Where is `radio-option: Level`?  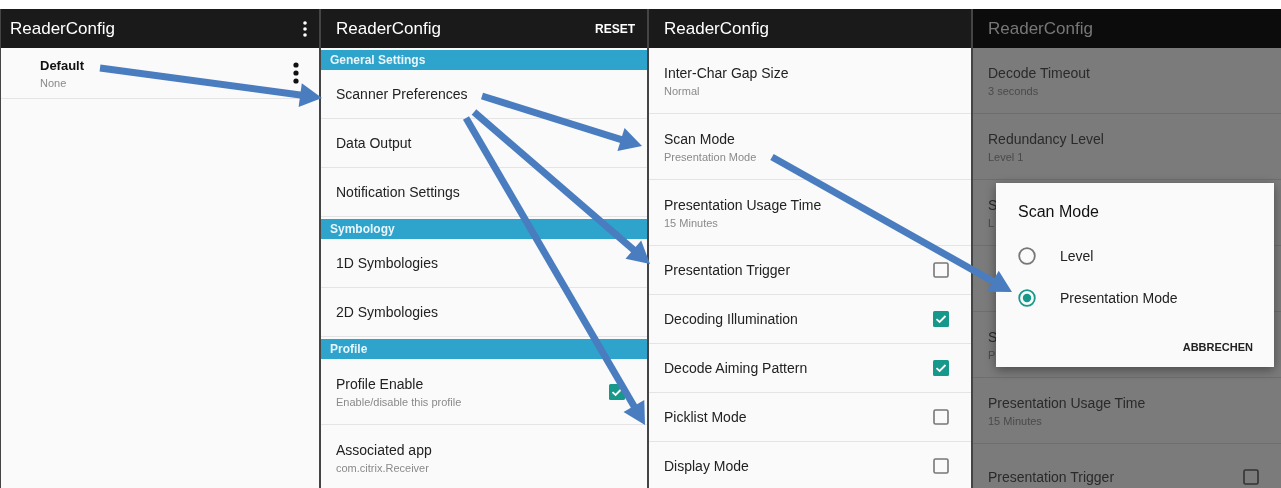 radio-option: Level is located at coordinates (1135, 256).